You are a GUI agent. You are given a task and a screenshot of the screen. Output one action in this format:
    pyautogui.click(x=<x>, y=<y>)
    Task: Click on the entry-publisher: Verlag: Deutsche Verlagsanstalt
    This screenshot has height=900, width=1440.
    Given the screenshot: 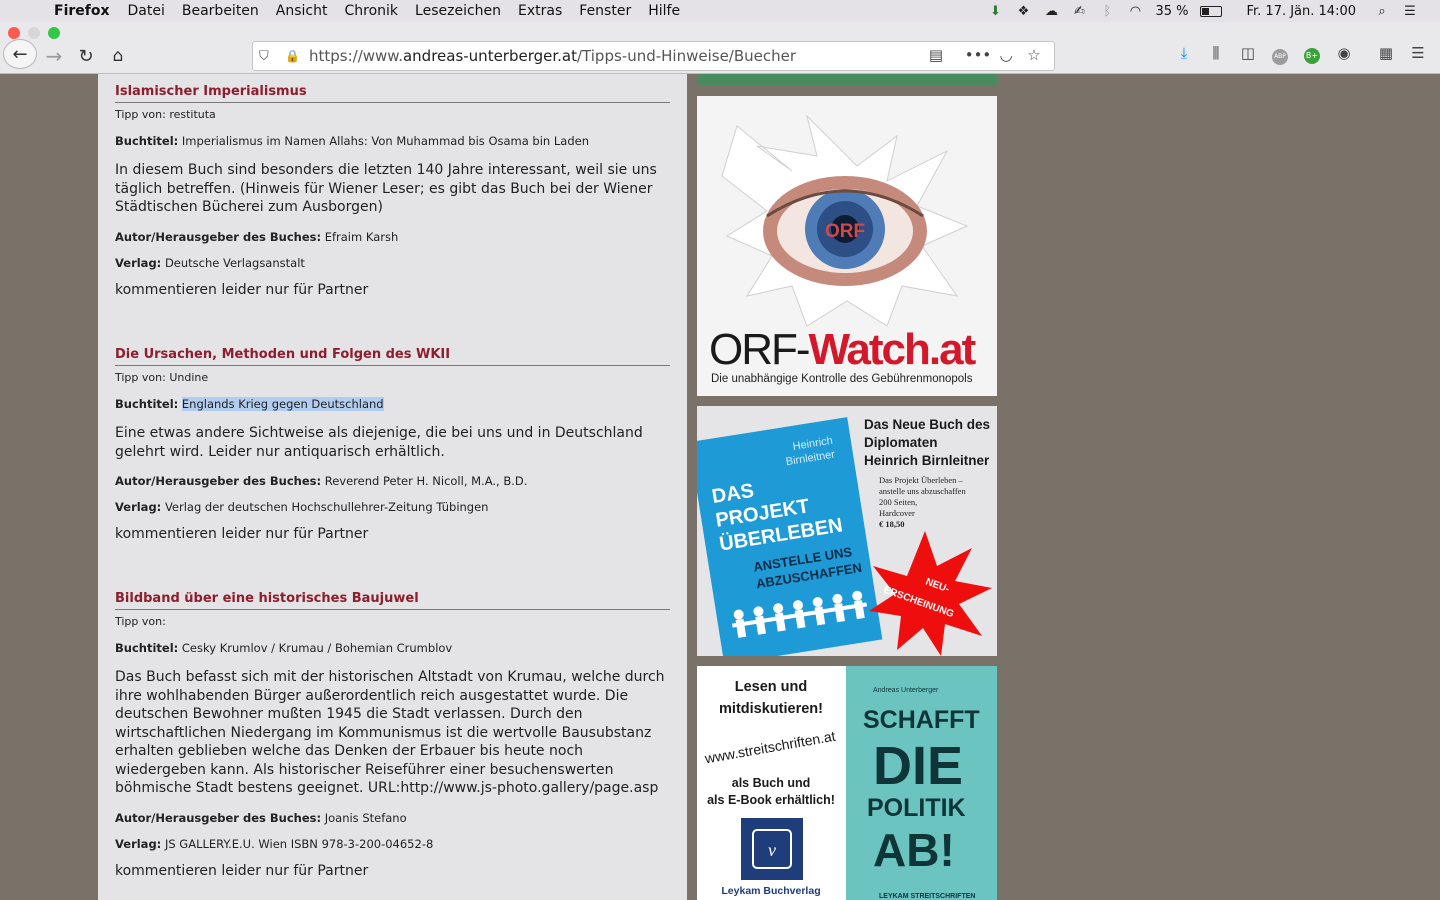 What is the action you would take?
    pyautogui.click(x=392, y=263)
    